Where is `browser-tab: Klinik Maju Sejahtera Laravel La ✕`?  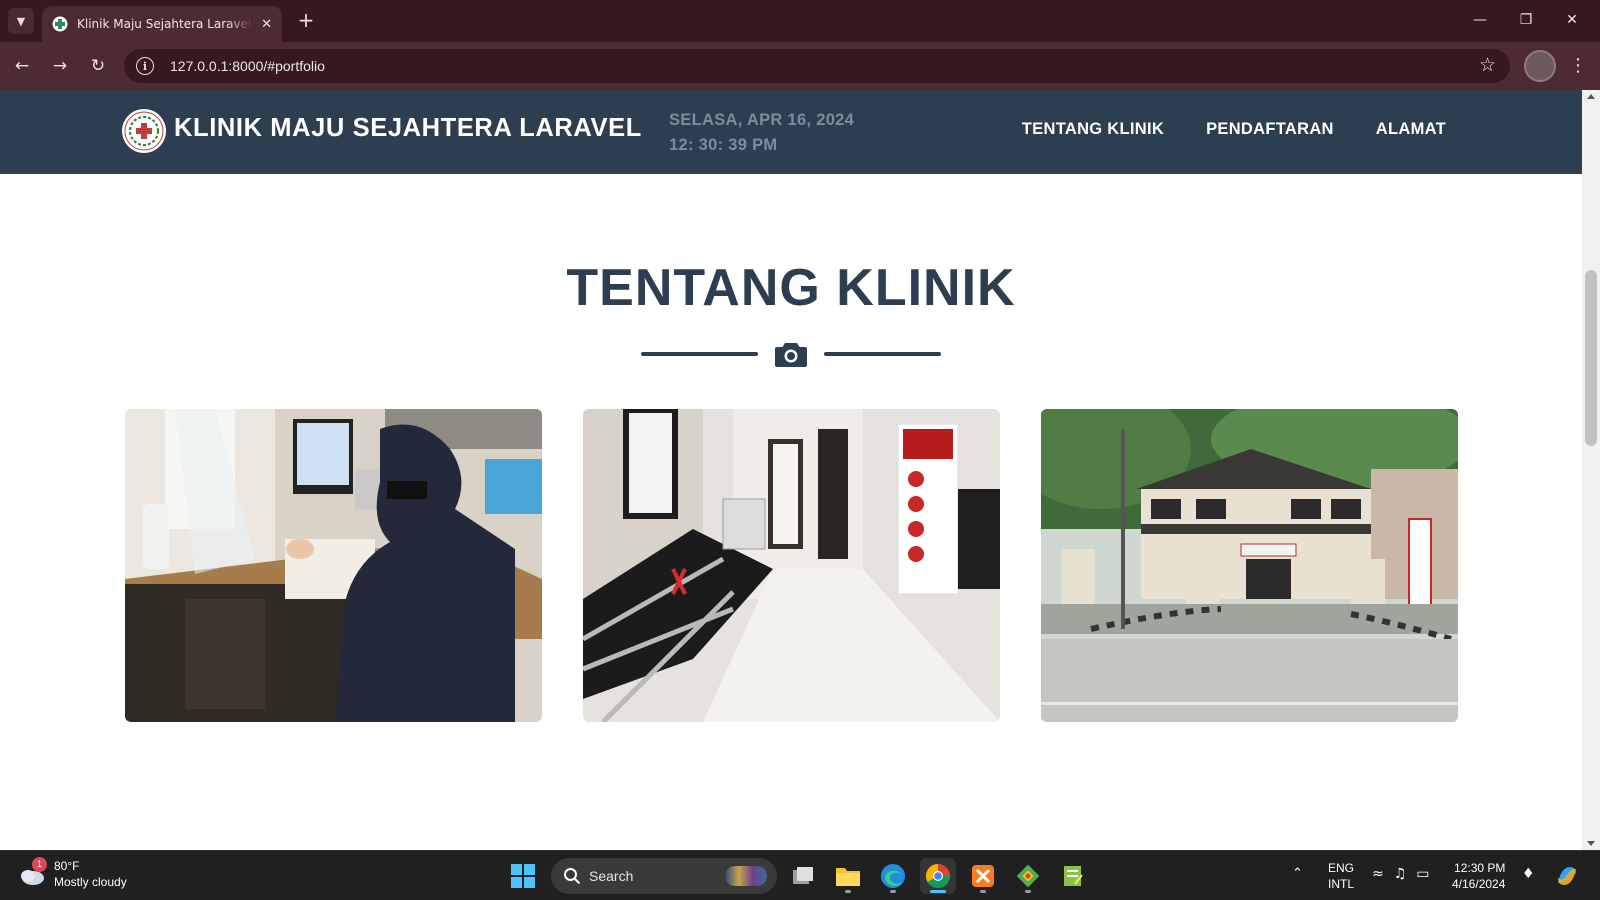
browser-tab: Klinik Maju Sejahtera Laravel La ✕ is located at coordinates (162, 24).